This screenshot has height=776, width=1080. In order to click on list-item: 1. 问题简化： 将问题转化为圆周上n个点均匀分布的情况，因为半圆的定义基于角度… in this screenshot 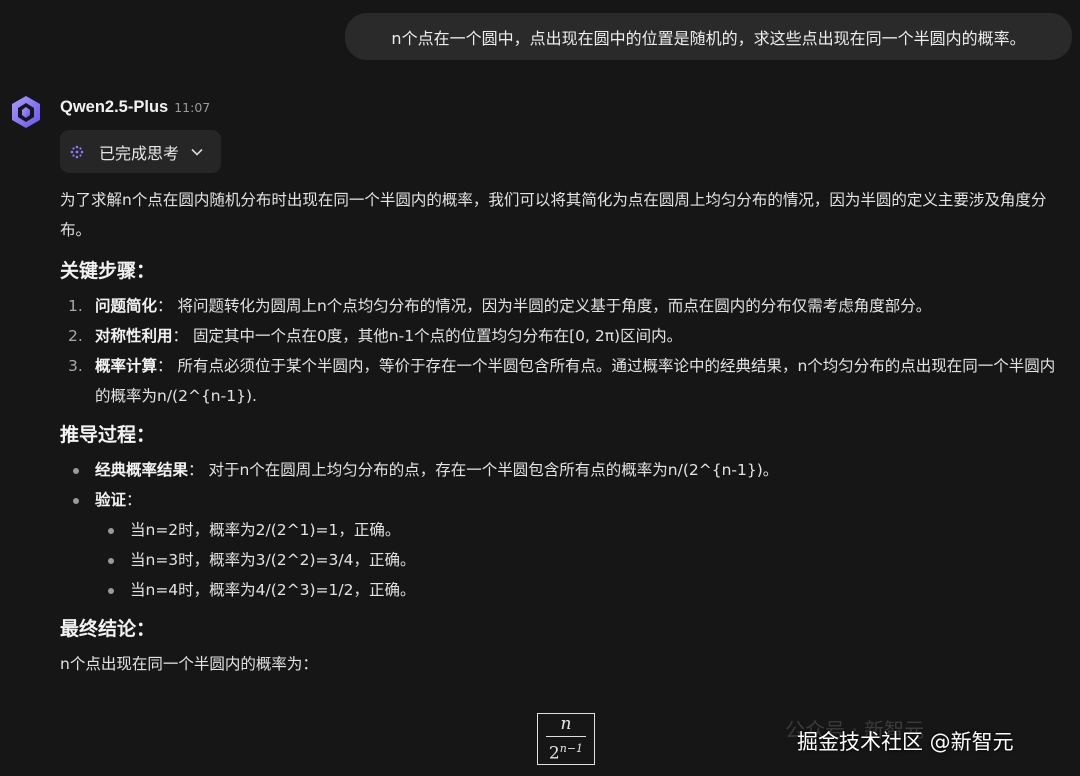, I will do `click(562, 306)`.